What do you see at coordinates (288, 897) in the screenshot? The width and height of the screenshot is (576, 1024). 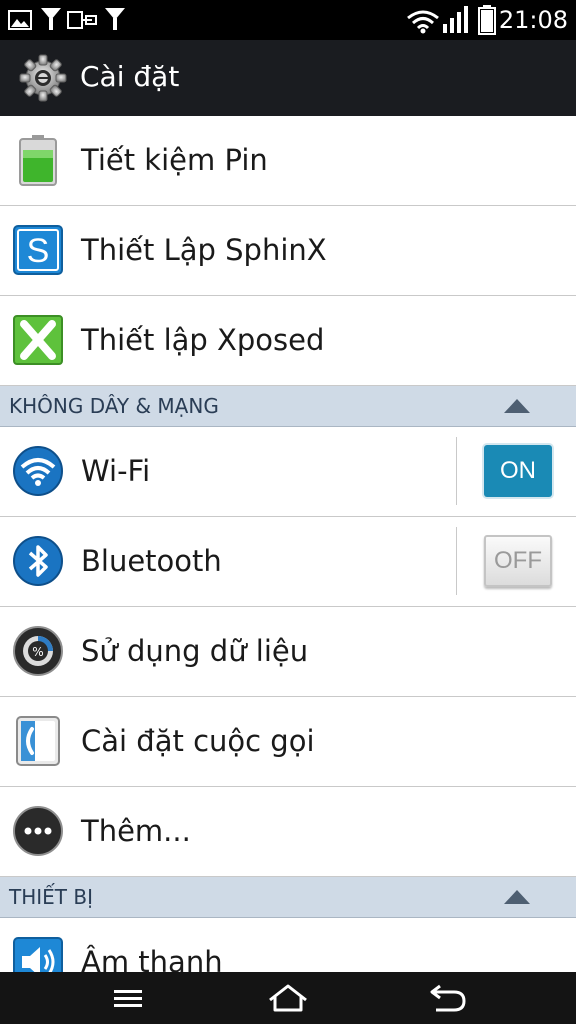 I see `section-header-device: THIẾT BỊ` at bounding box center [288, 897].